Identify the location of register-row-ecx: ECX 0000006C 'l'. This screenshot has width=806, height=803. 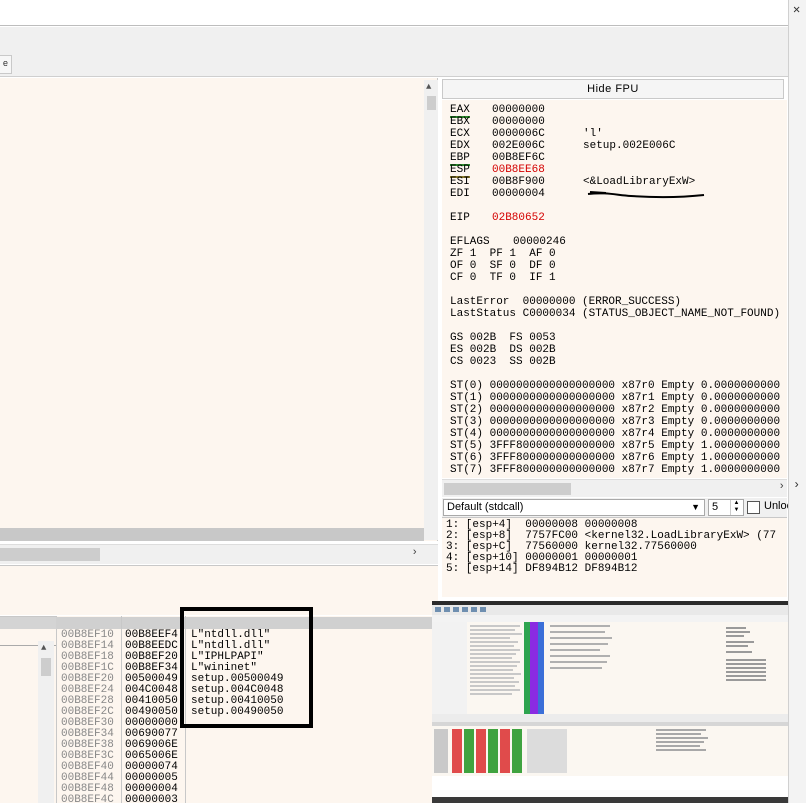
(526, 134).